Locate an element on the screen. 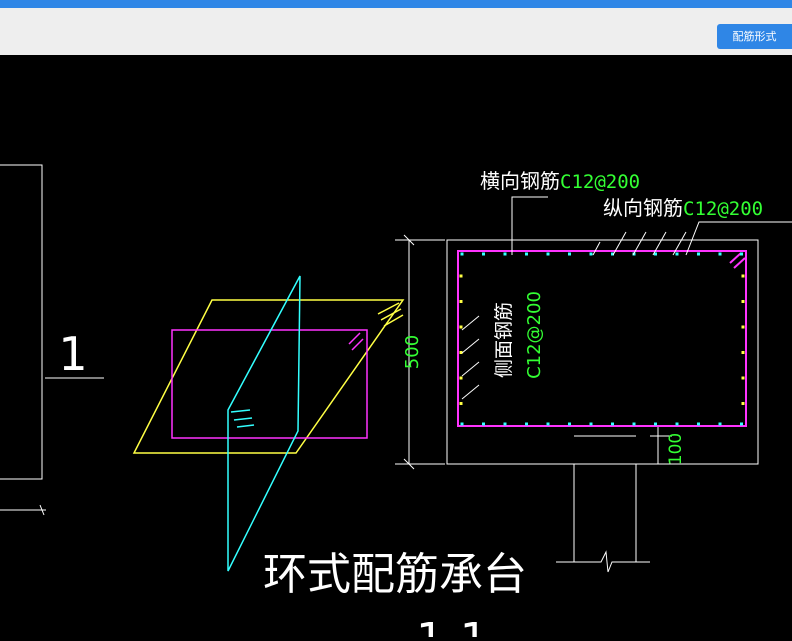 The image size is (792, 641). cyan-ring-rebar is located at coordinates (264, 423).